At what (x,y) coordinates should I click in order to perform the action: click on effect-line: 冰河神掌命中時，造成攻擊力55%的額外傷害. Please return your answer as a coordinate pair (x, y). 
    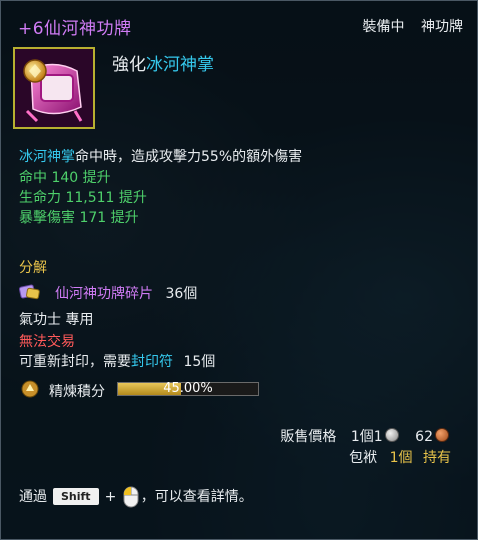
    Looking at the image, I should click on (160, 156).